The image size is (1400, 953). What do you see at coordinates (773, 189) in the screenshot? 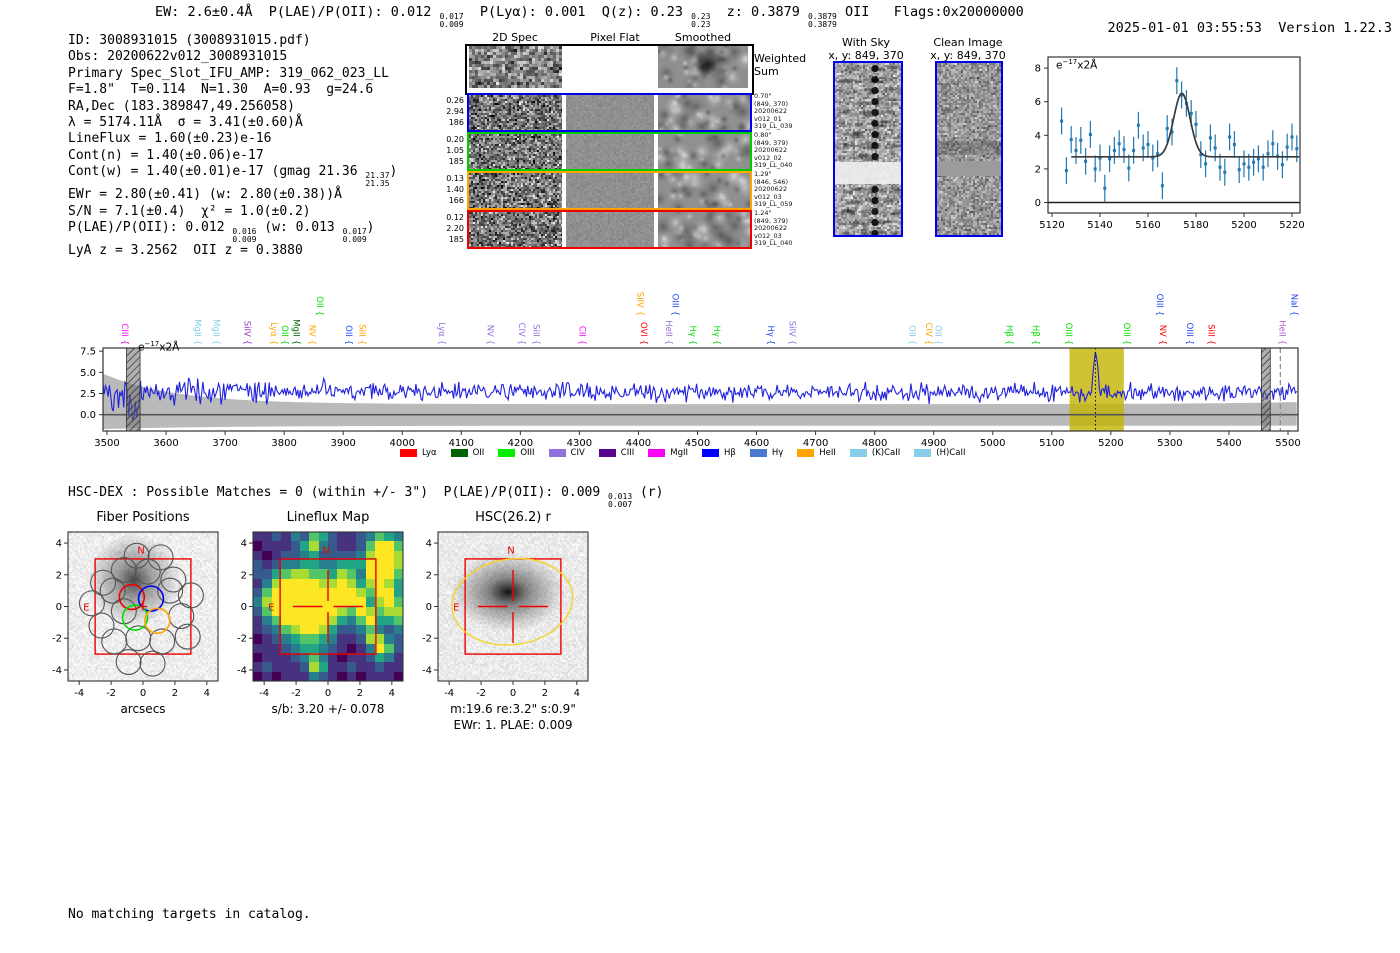
I see `row-2-annotation: 1.29" (846, 546) 20200622 v012_03 319_LL_059` at bounding box center [773, 189].